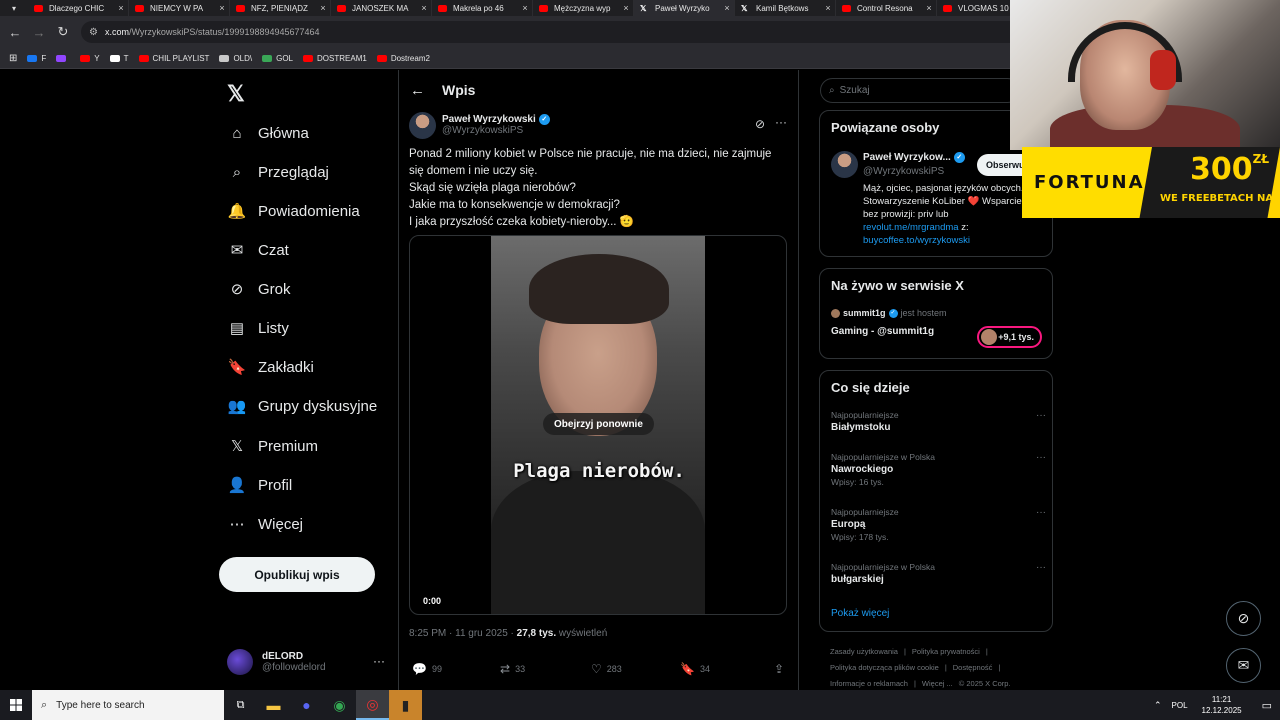 Image resolution: width=1280 pixels, height=720 pixels. What do you see at coordinates (903, 171) in the screenshot?
I see `related-handle: @WyrzykowskiPS` at bounding box center [903, 171].